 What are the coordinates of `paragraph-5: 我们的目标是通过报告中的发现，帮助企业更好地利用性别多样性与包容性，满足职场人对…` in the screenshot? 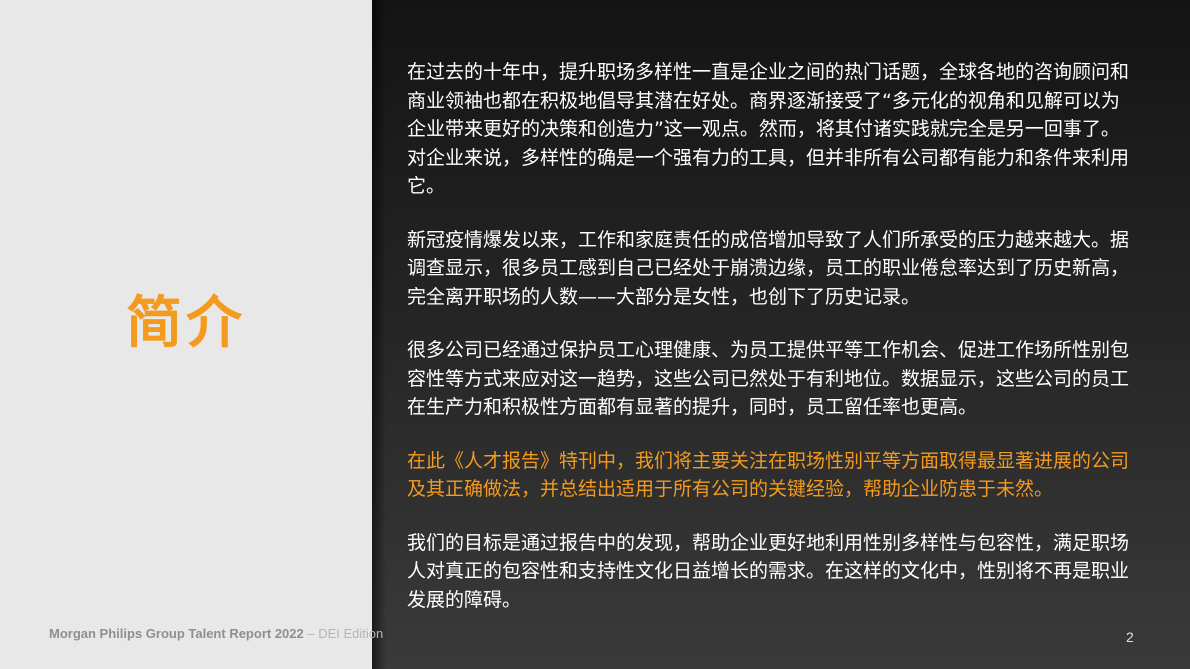 It's located at (768, 571).